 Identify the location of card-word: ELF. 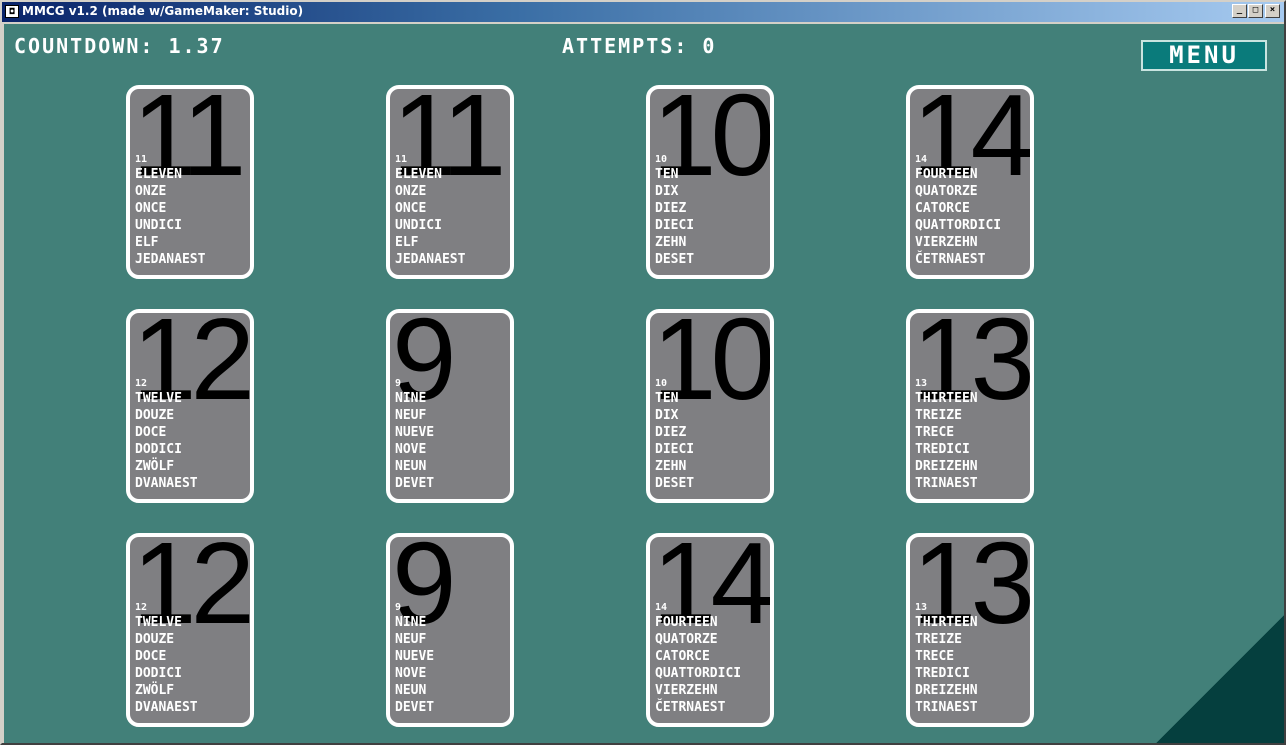
(147, 242).